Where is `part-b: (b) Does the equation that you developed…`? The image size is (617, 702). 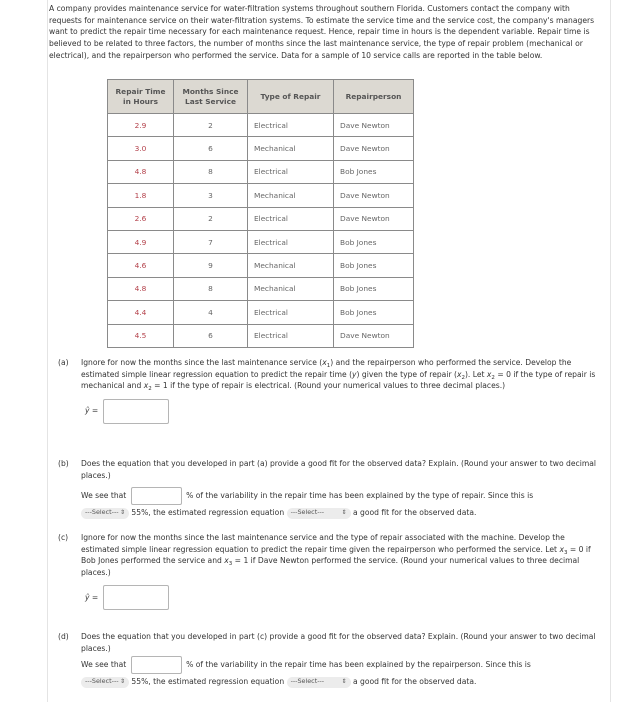
part-b: (b) Does the equation that you developed… is located at coordinates (330, 488).